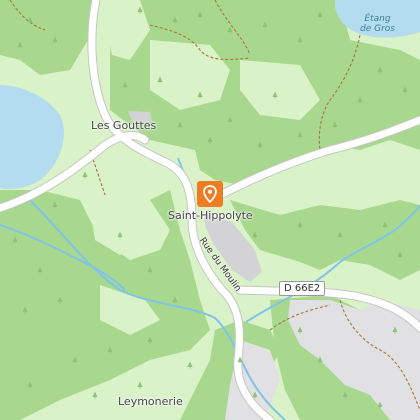 Image resolution: width=420 pixels, height=420 pixels. Describe the element at coordinates (150, 401) in the screenshot. I see `place-label-leymonerie: Leymonerie` at that location.